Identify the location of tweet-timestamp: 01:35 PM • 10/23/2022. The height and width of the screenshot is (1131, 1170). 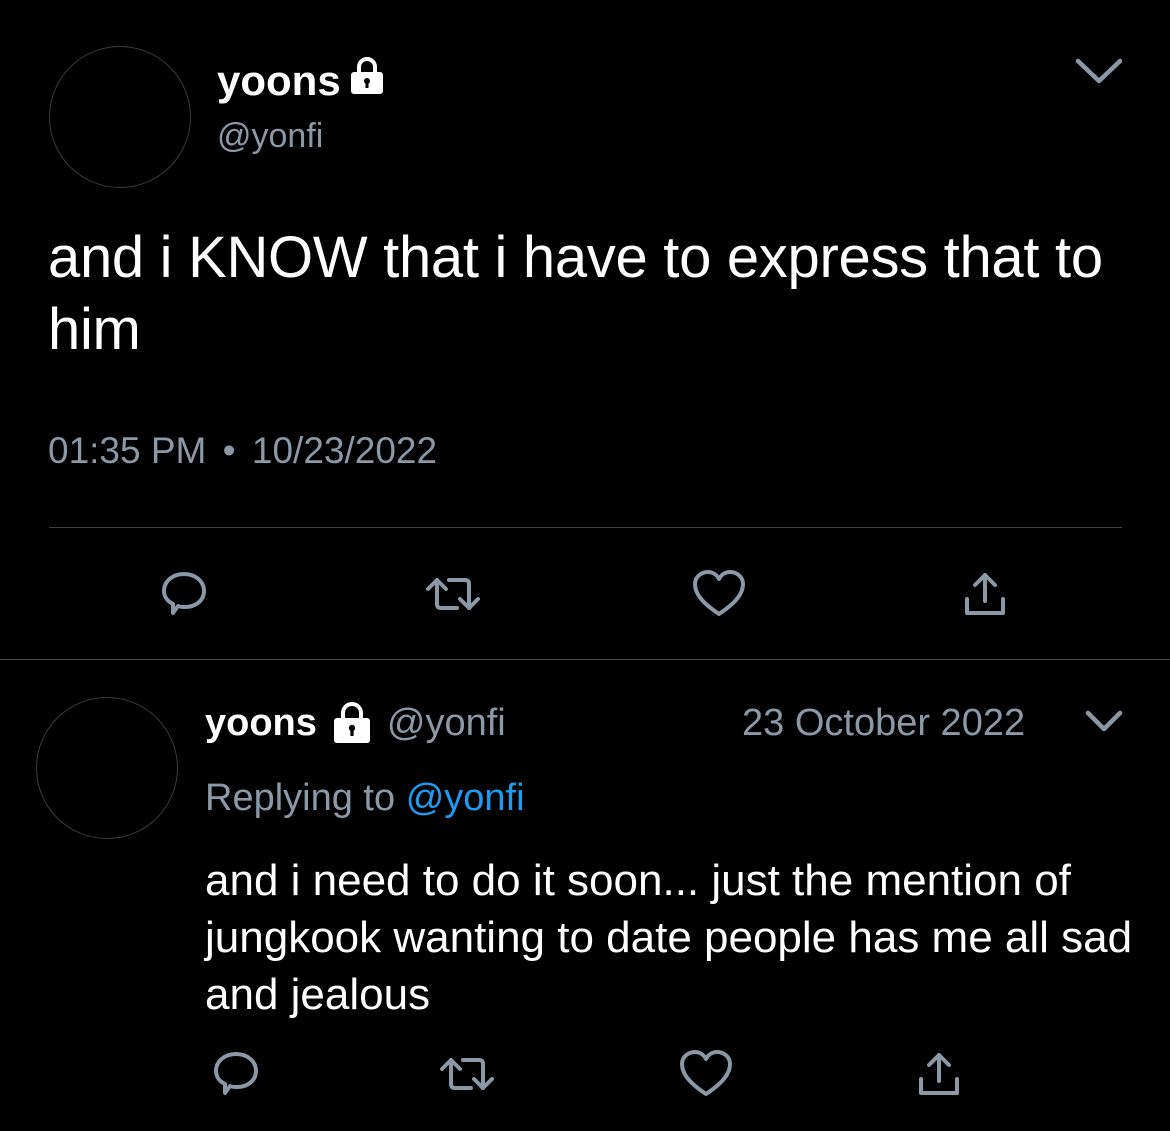
(242, 451).